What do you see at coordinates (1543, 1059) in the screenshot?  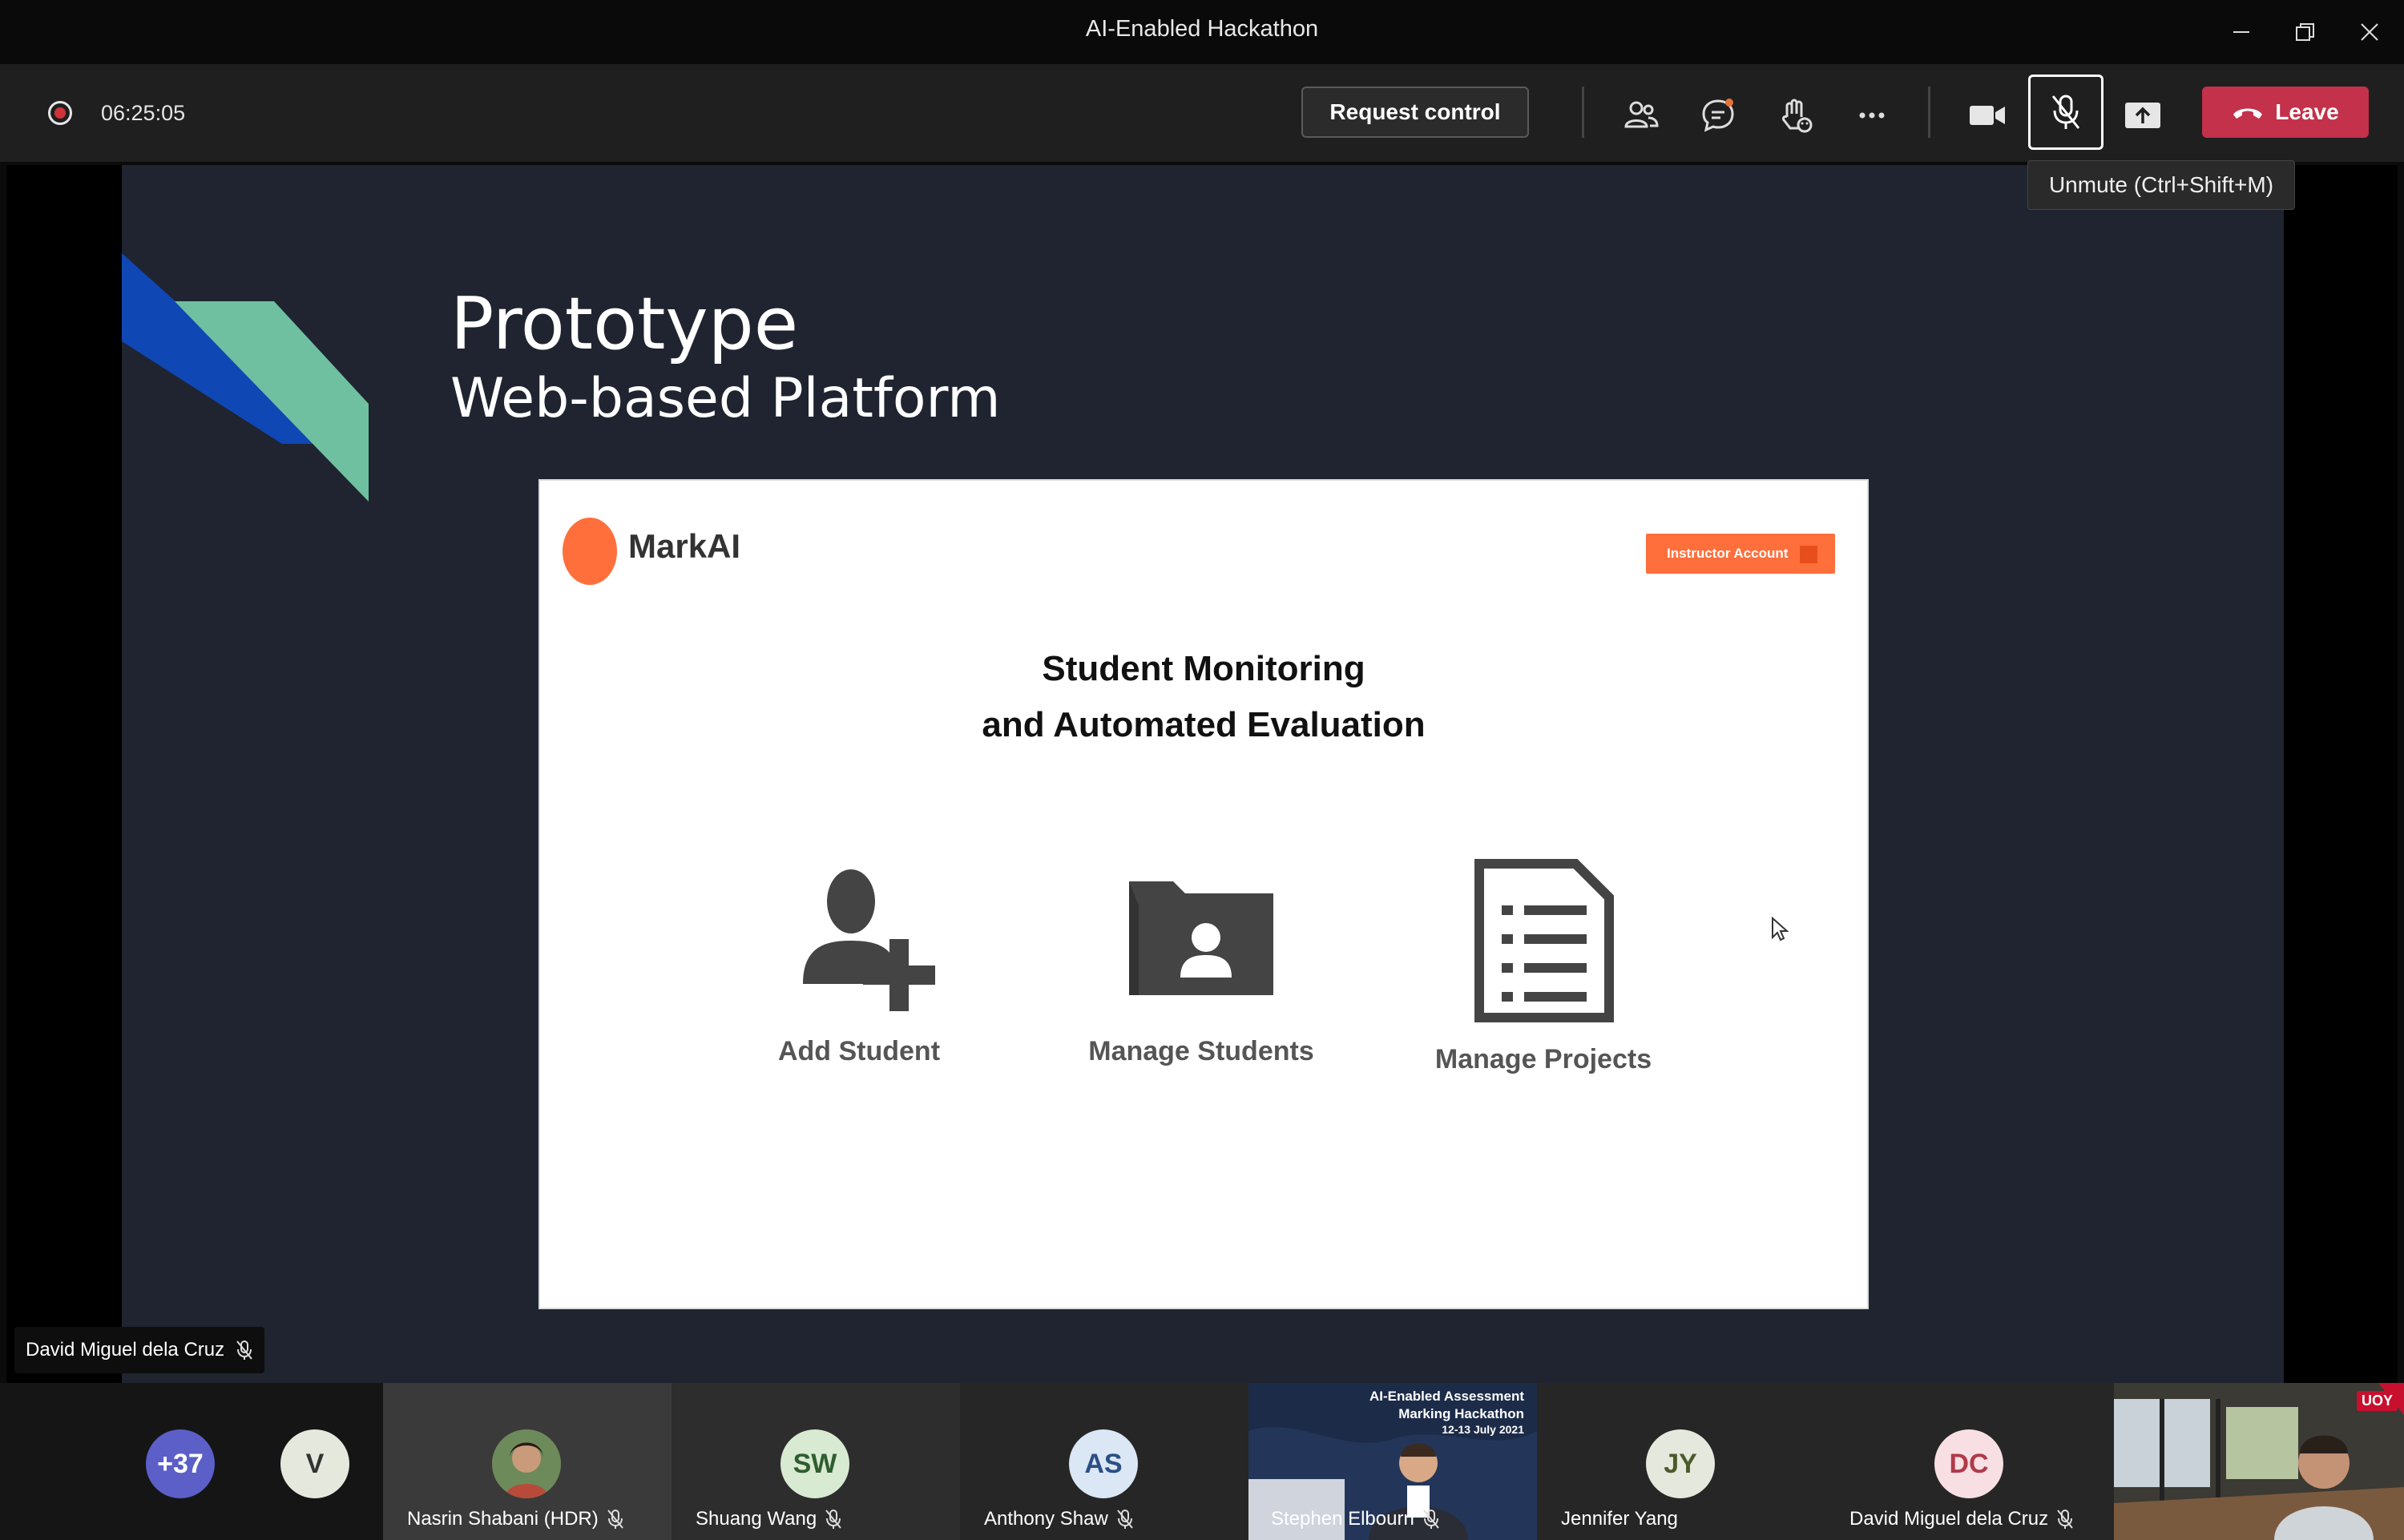 I see `feature-label: Manage Projects` at bounding box center [1543, 1059].